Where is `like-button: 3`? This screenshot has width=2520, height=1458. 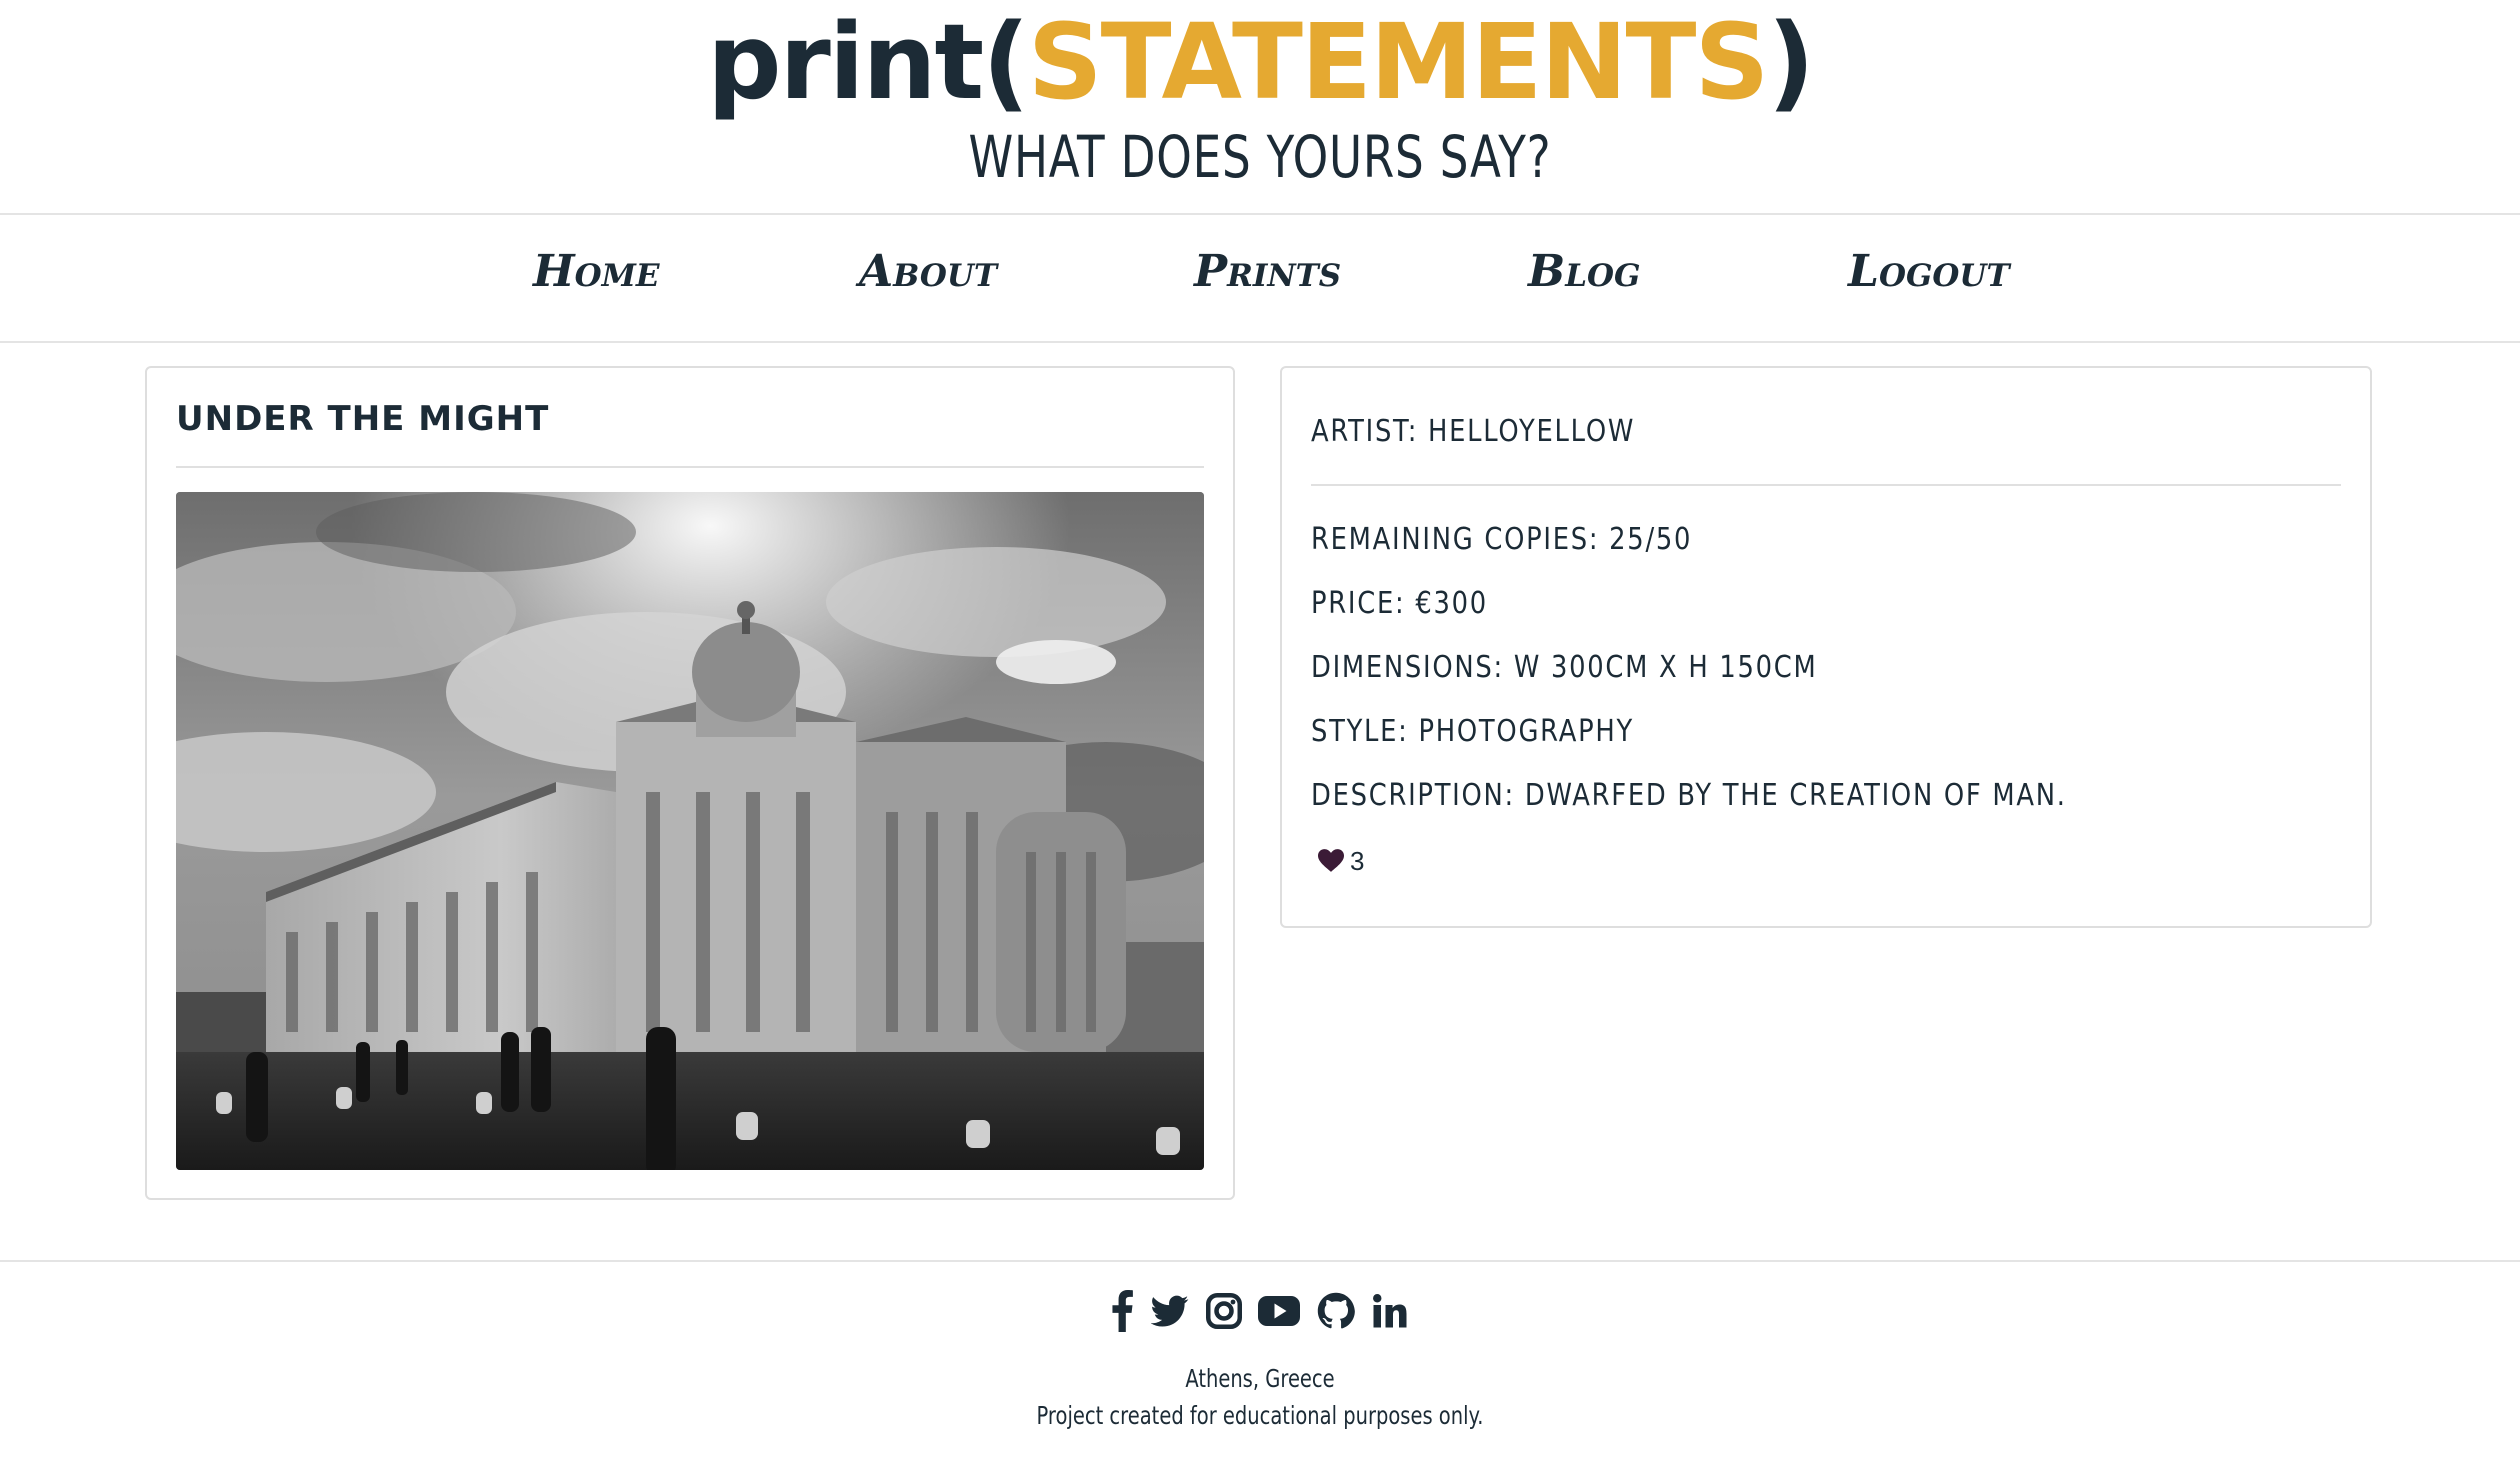 like-button: 3 is located at coordinates (1341, 861).